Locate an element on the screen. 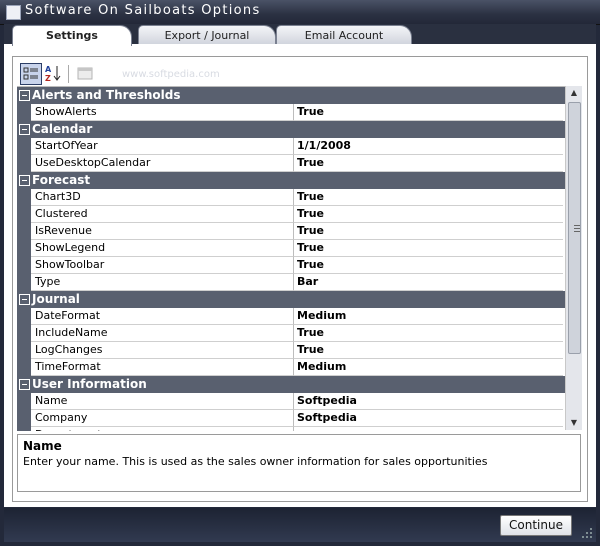  property-row: ShowToolbar True is located at coordinates (291, 265).